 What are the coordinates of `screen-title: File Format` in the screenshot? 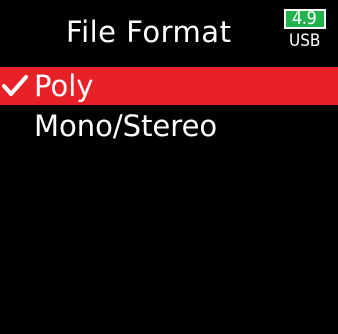 It's located at (149, 32).